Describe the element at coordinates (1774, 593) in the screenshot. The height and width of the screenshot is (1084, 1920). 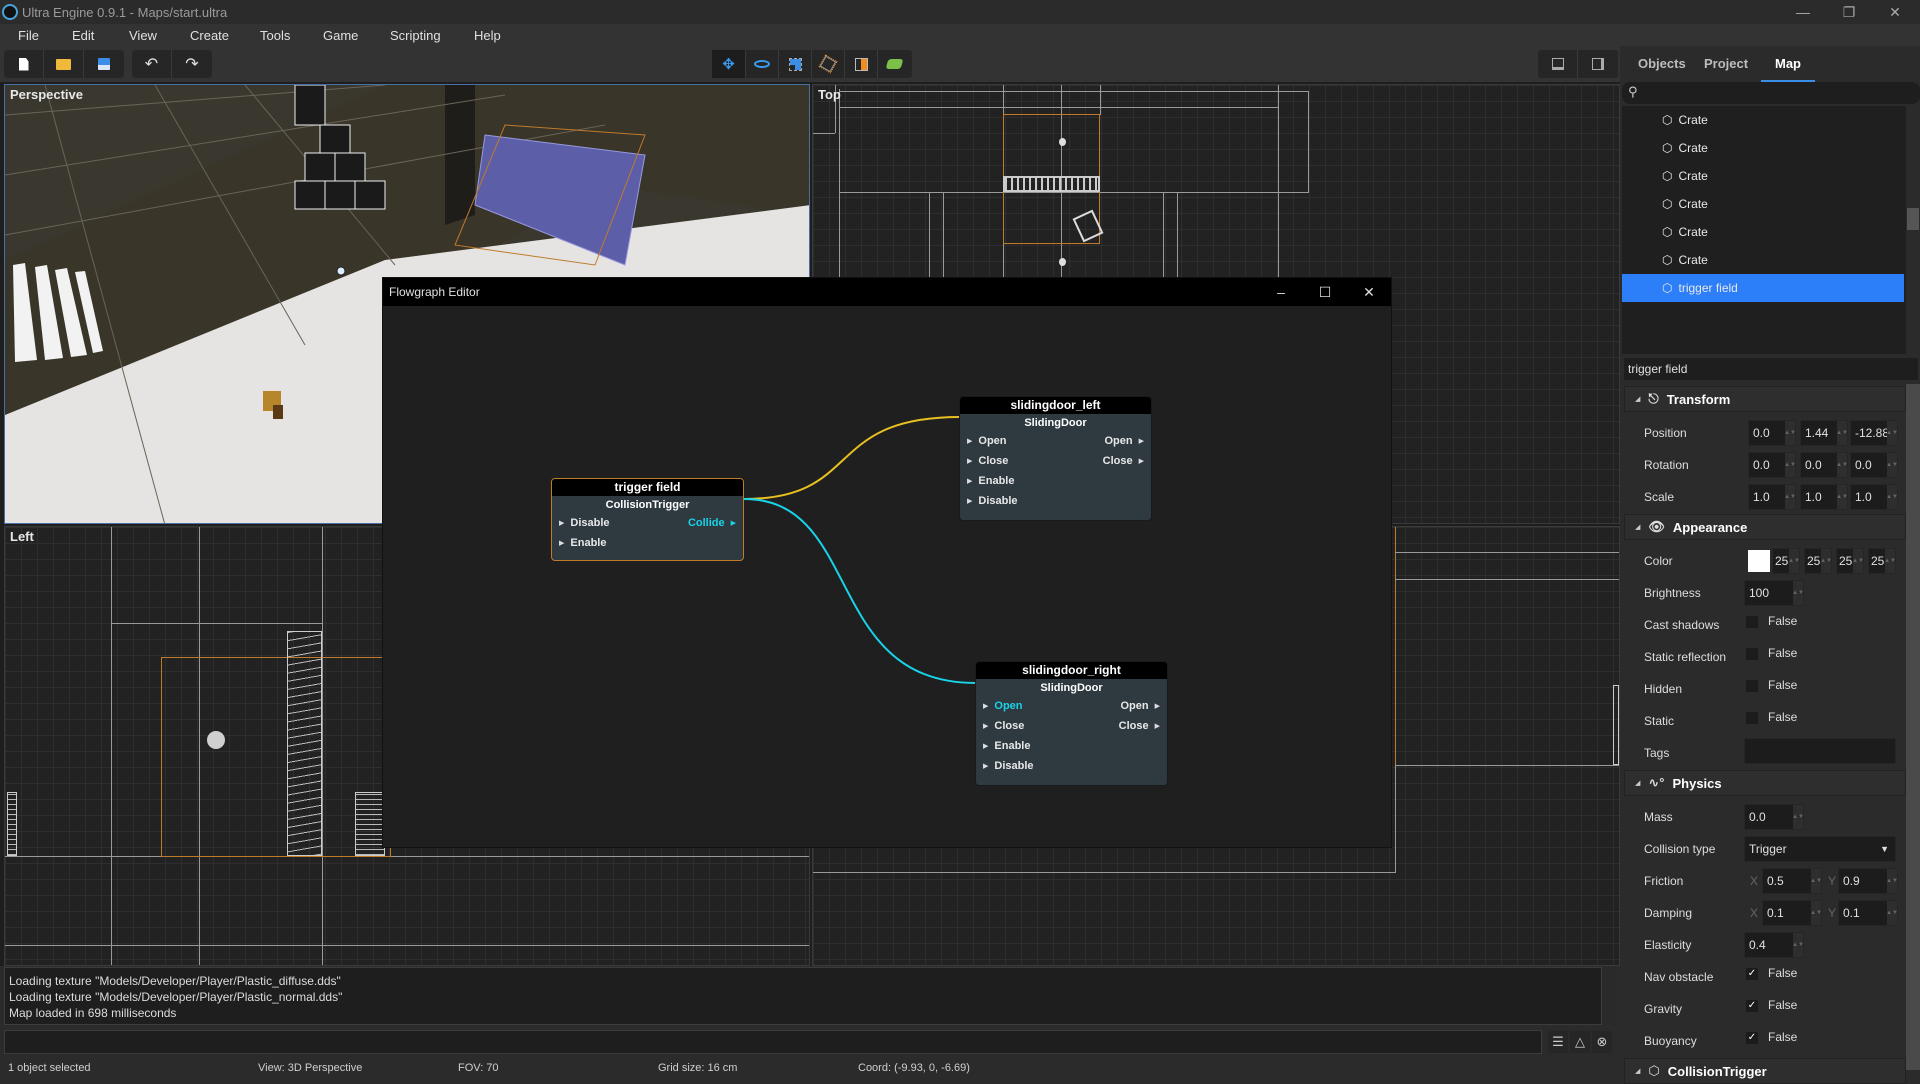
I see `brightness-field: 100 ▲▼` at that location.